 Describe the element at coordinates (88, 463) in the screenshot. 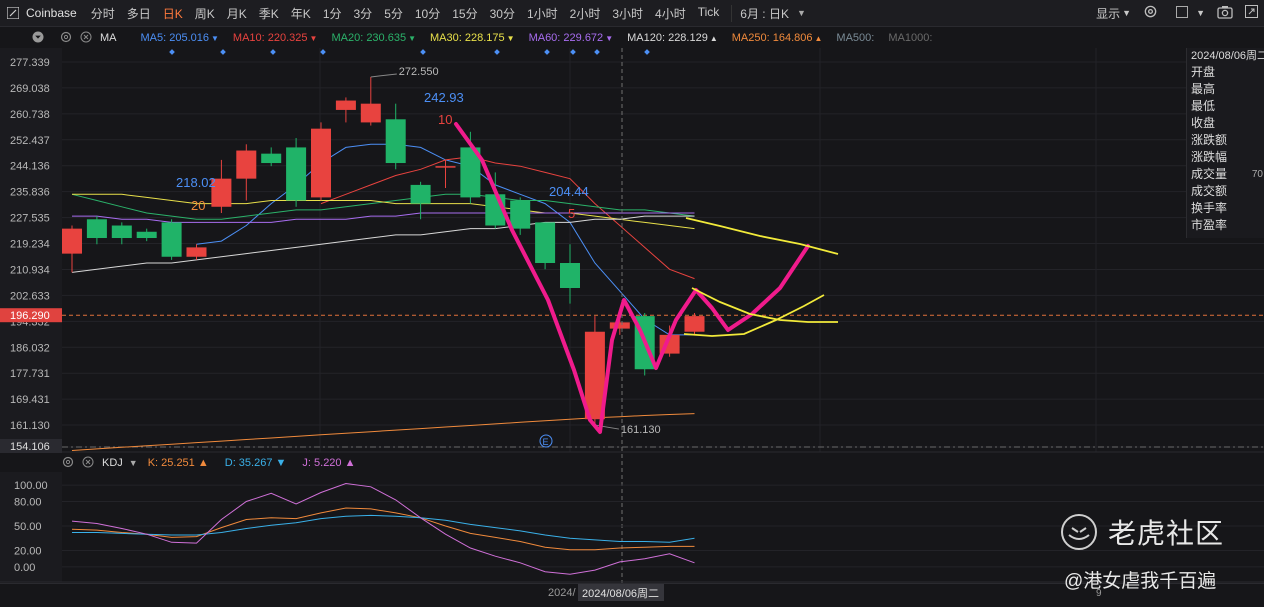

I see `kdj-close-icon` at that location.